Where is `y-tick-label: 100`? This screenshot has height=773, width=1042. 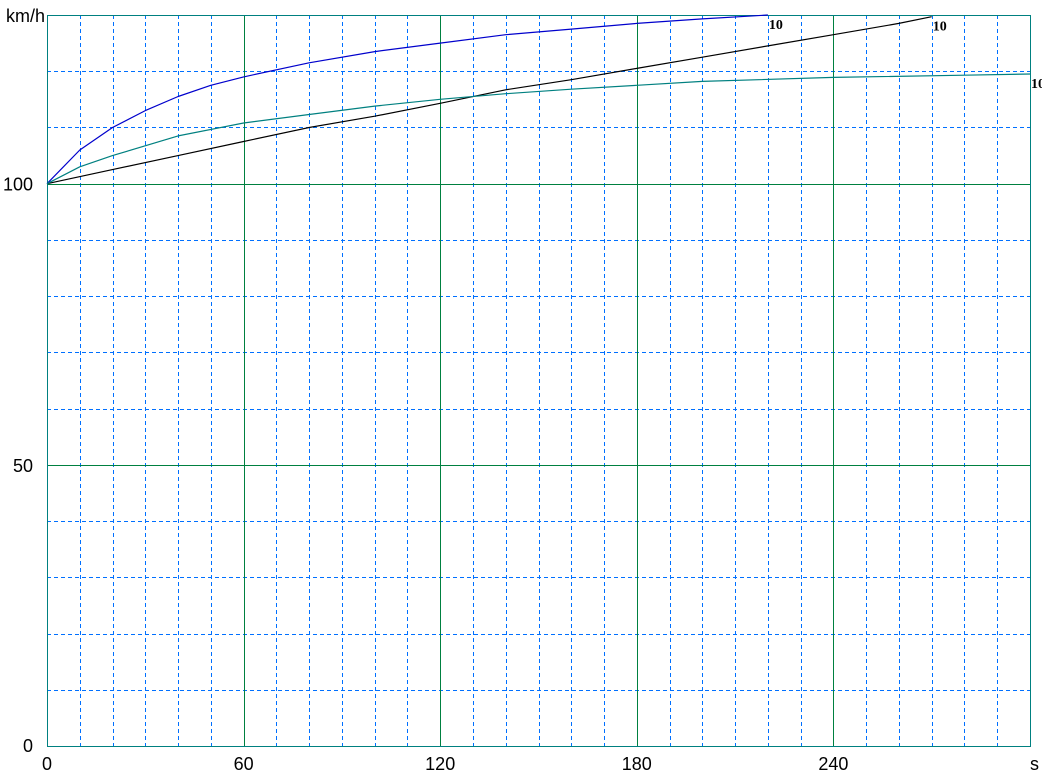
y-tick-label: 100 is located at coordinates (18, 185).